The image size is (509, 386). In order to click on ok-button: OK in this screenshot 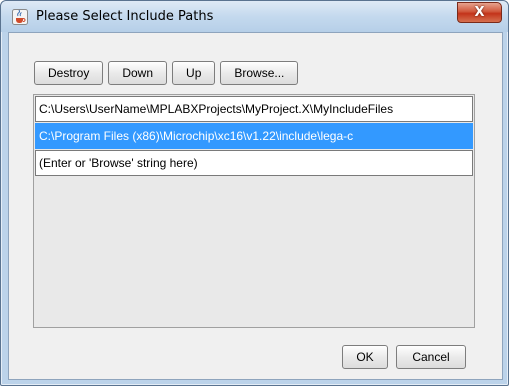, I will do `click(365, 357)`.